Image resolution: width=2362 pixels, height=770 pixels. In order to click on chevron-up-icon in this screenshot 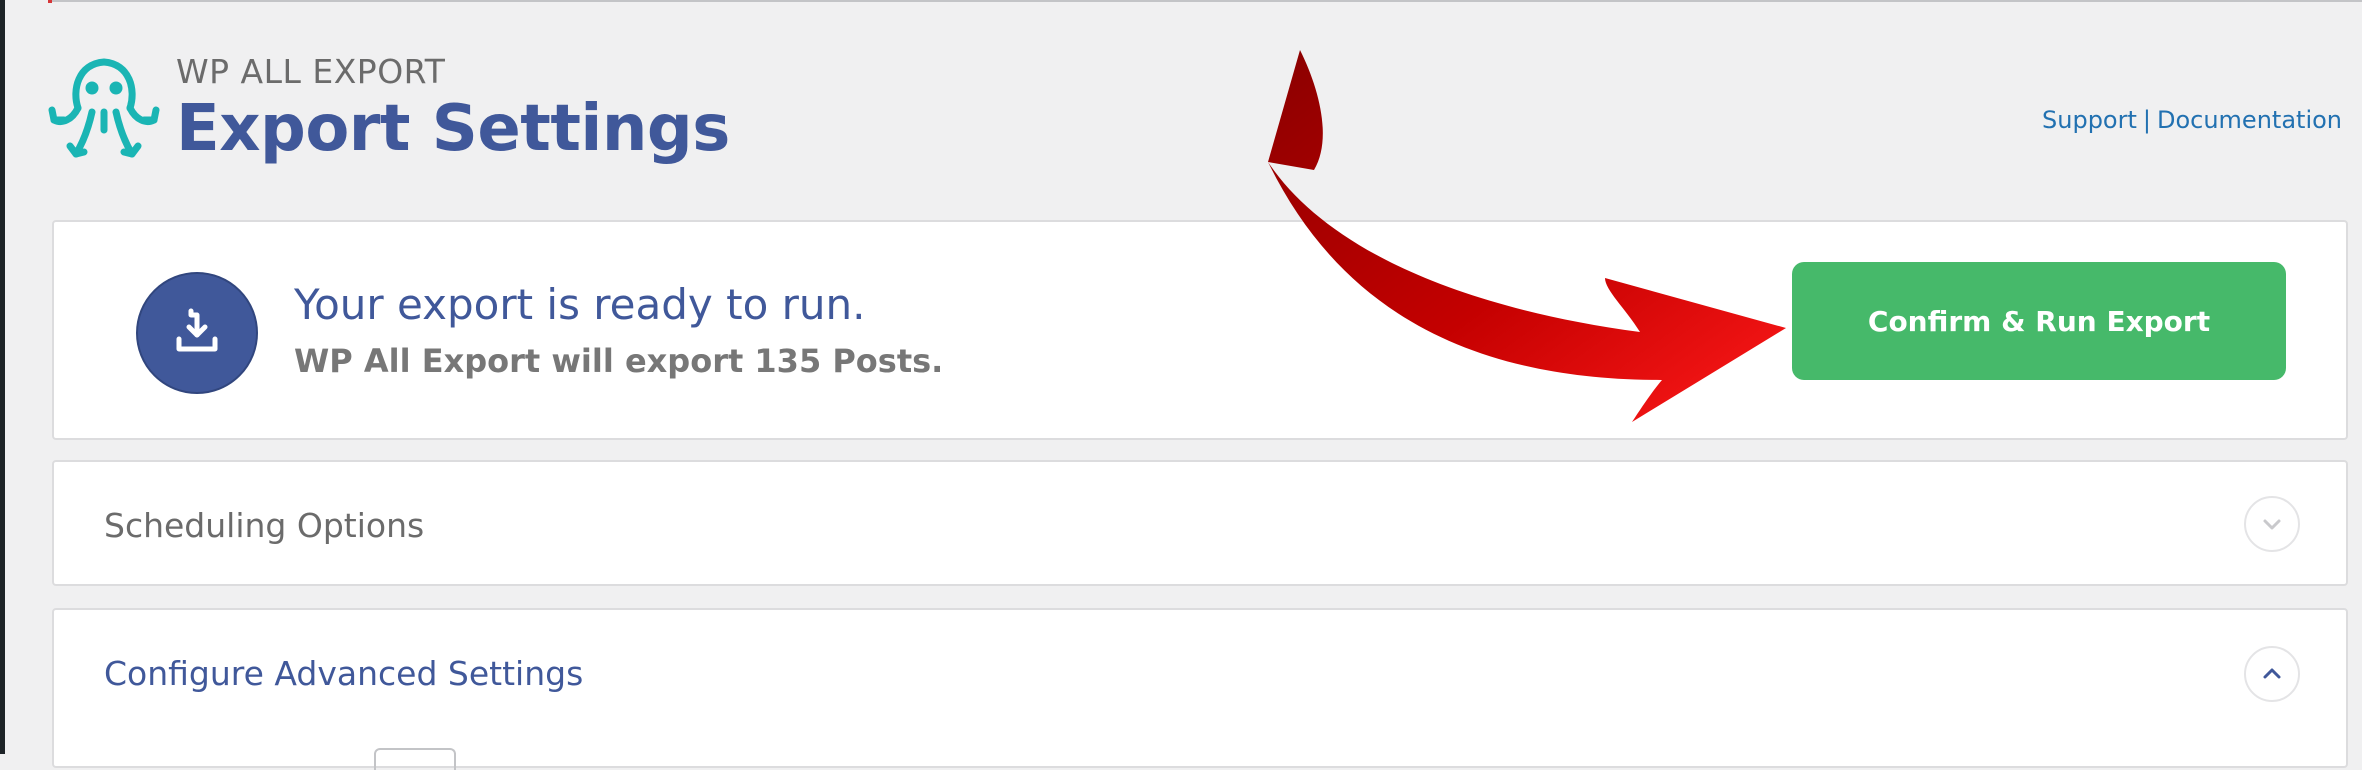, I will do `click(2272, 674)`.